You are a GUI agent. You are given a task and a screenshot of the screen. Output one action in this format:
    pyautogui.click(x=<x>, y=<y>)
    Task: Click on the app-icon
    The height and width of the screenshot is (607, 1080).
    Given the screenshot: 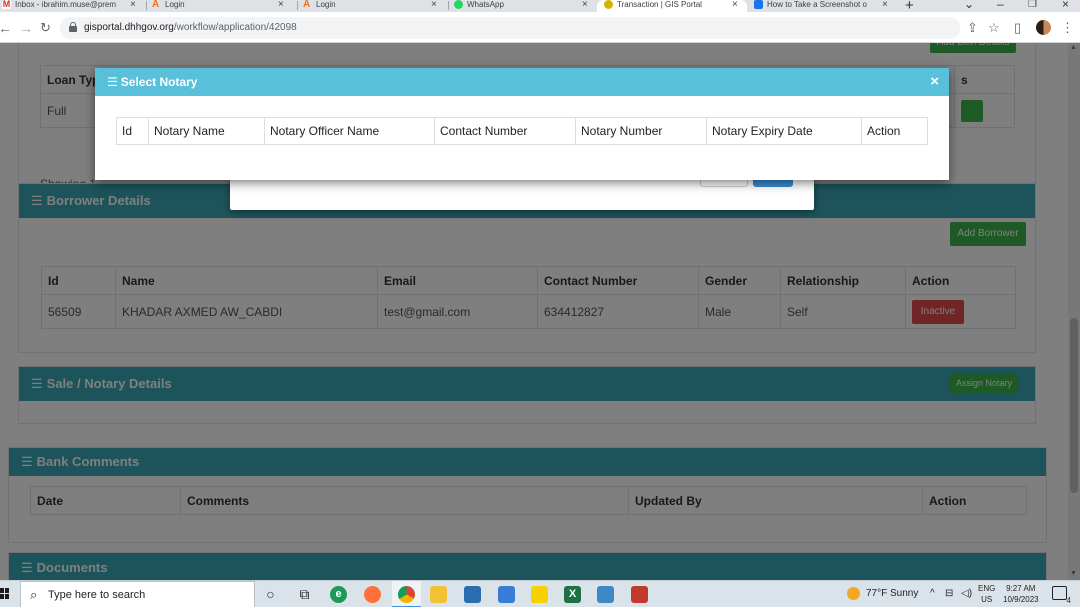 What is the action you would take?
    pyautogui.click(x=639, y=594)
    